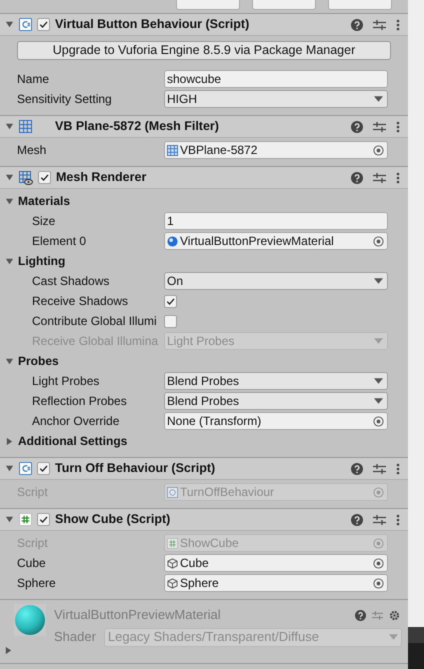  What do you see at coordinates (38, 361) in the screenshot?
I see `section-label: Probes` at bounding box center [38, 361].